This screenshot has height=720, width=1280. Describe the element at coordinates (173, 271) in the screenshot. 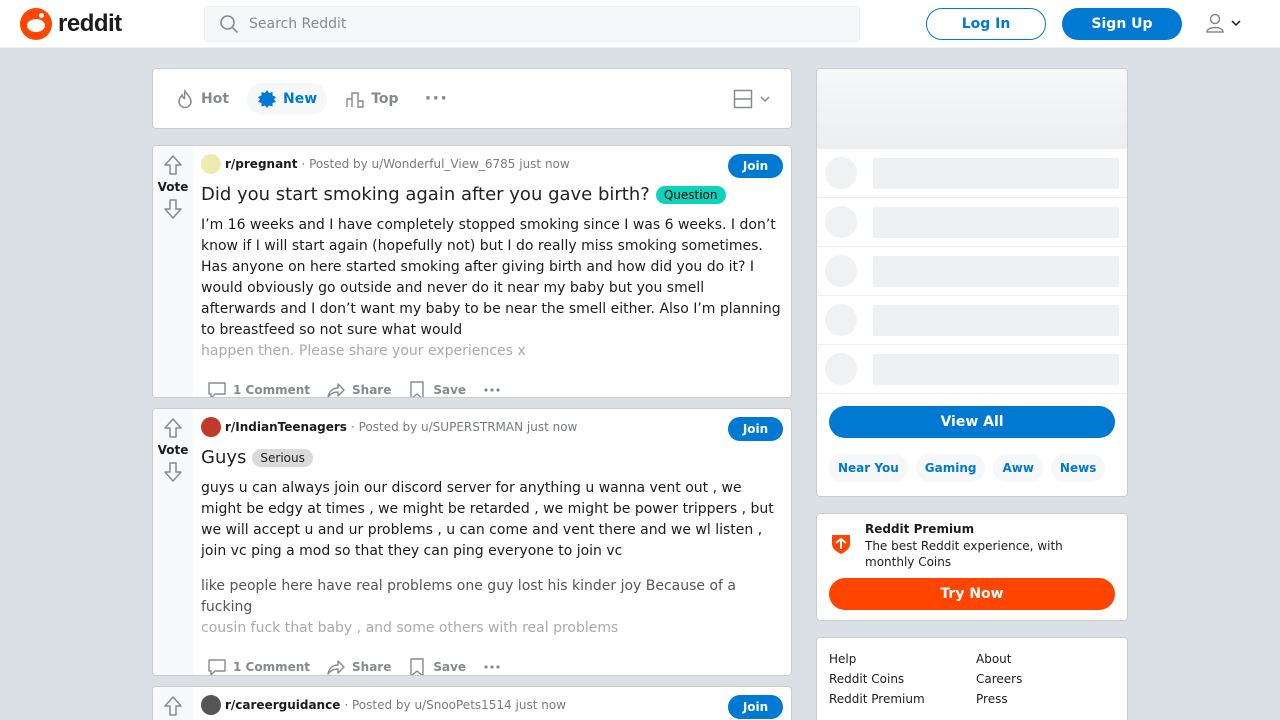

I see `vote-column: Vote` at that location.